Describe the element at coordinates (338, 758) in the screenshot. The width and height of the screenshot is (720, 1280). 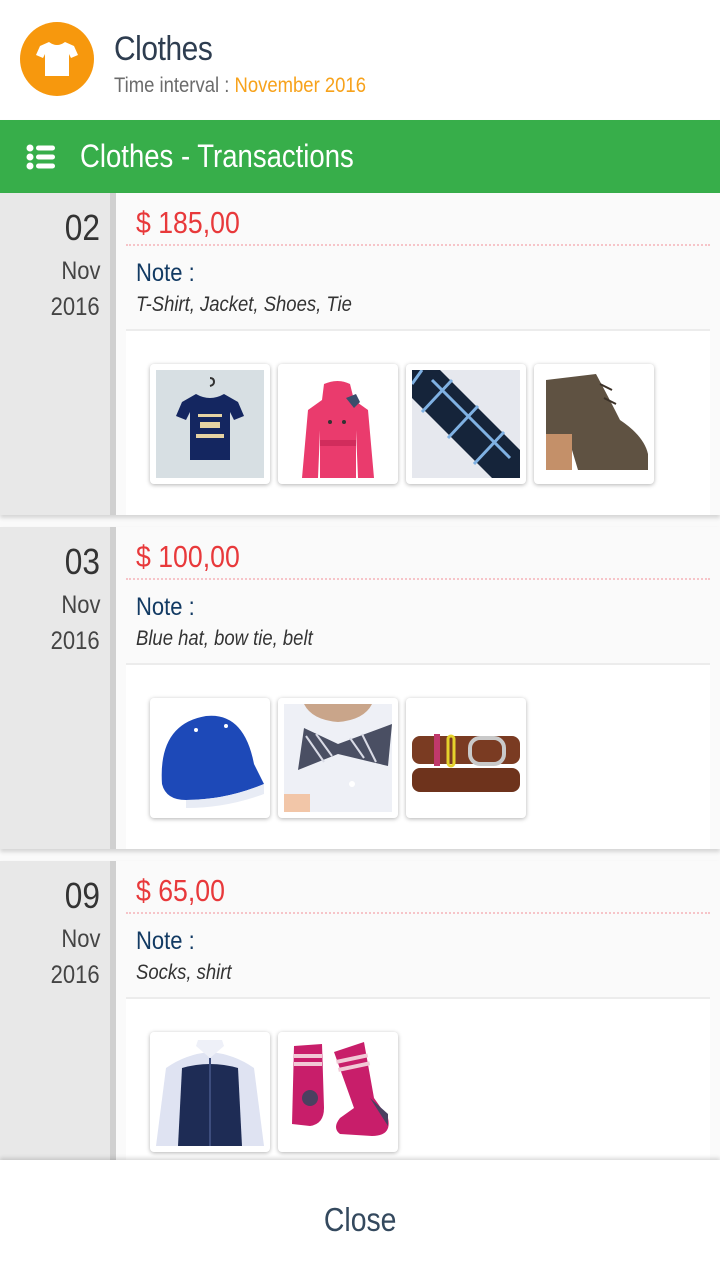
I see `bow-tie-image` at that location.